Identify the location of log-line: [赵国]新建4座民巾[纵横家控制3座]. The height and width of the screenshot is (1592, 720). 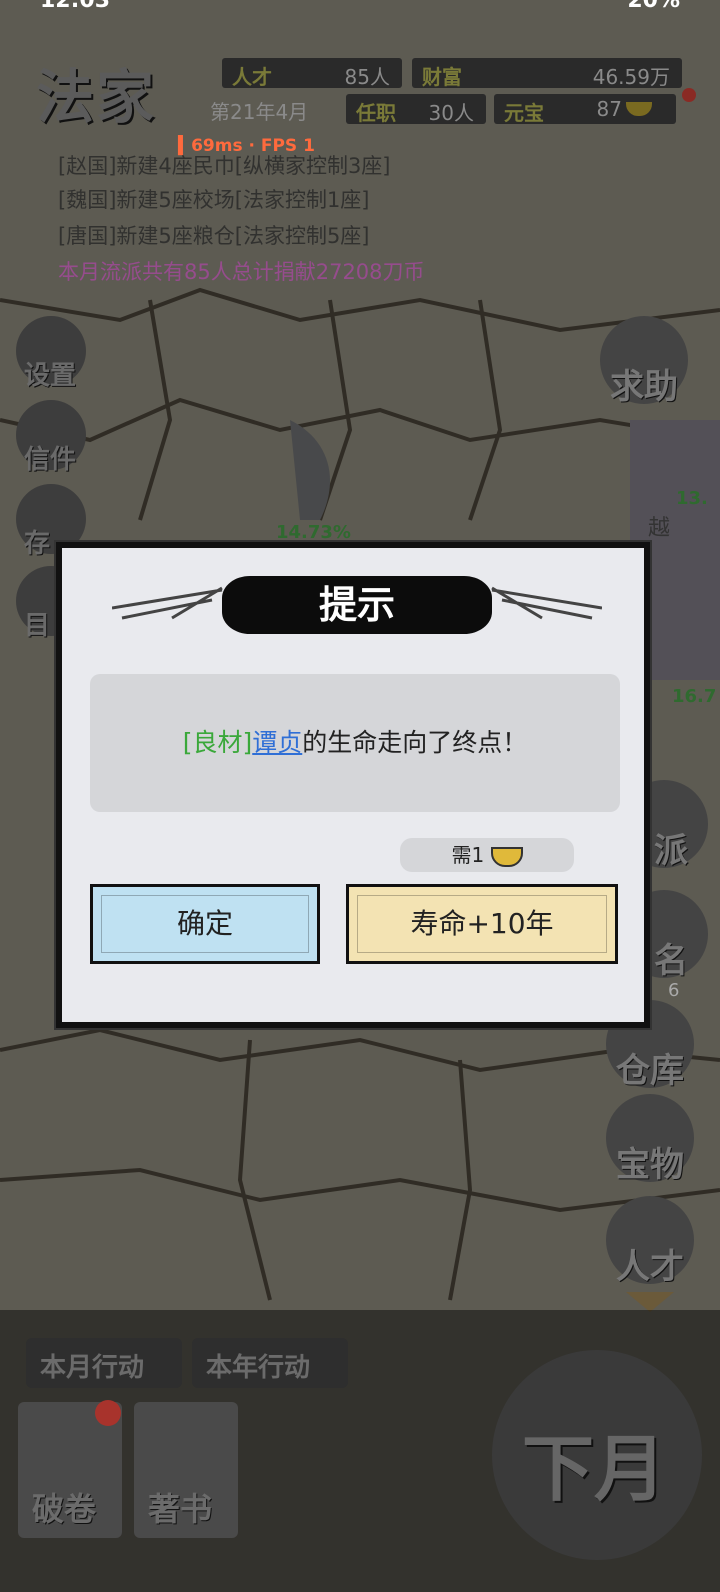
(224, 166).